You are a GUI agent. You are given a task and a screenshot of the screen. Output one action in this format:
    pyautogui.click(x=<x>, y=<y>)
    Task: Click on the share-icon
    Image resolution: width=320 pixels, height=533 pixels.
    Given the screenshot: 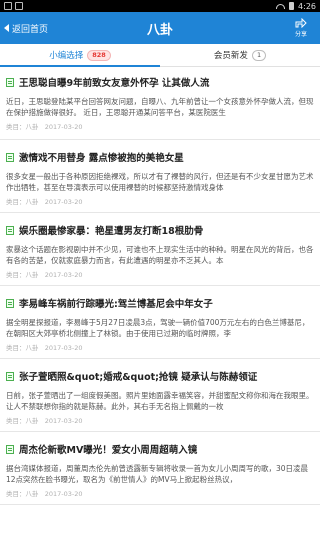 What is the action you would take?
    pyautogui.click(x=301, y=23)
    